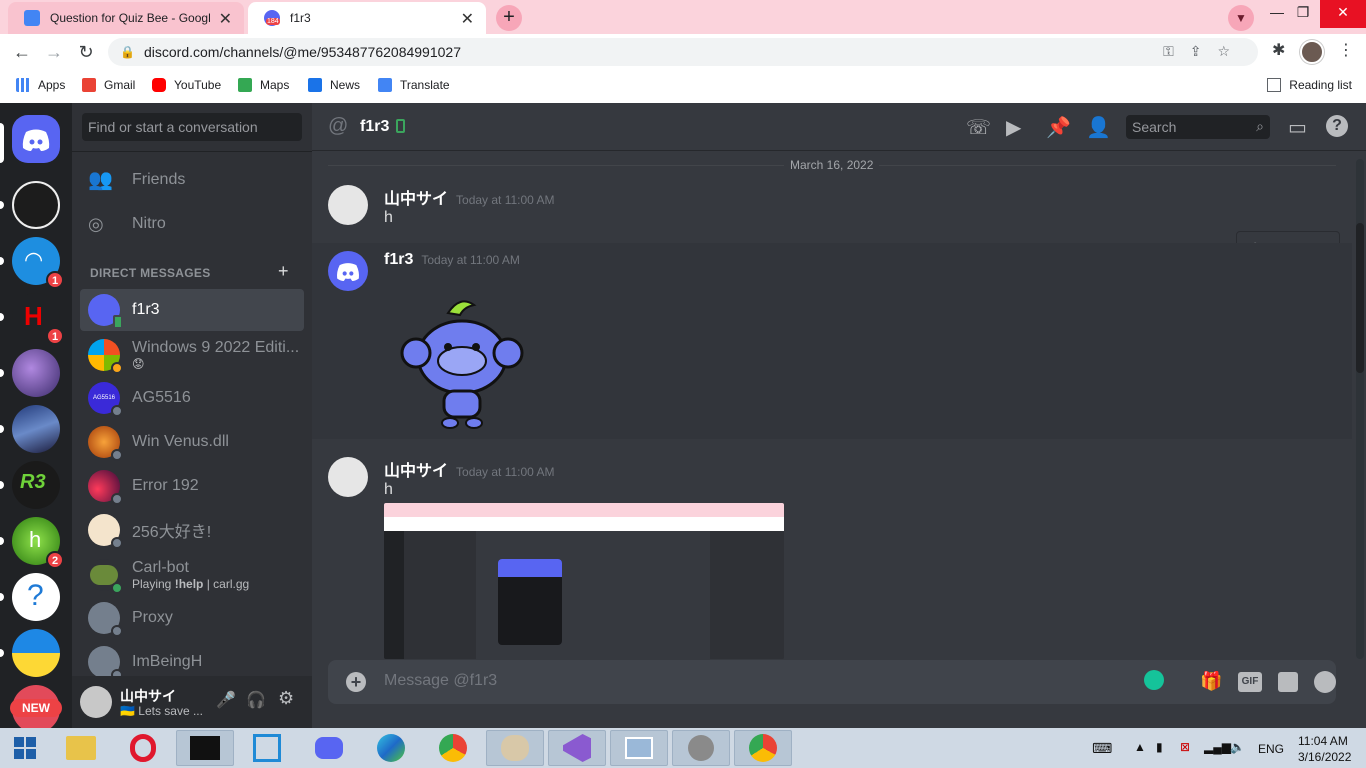 This screenshot has width=1366, height=768. I want to click on server-space, so click(36, 429).